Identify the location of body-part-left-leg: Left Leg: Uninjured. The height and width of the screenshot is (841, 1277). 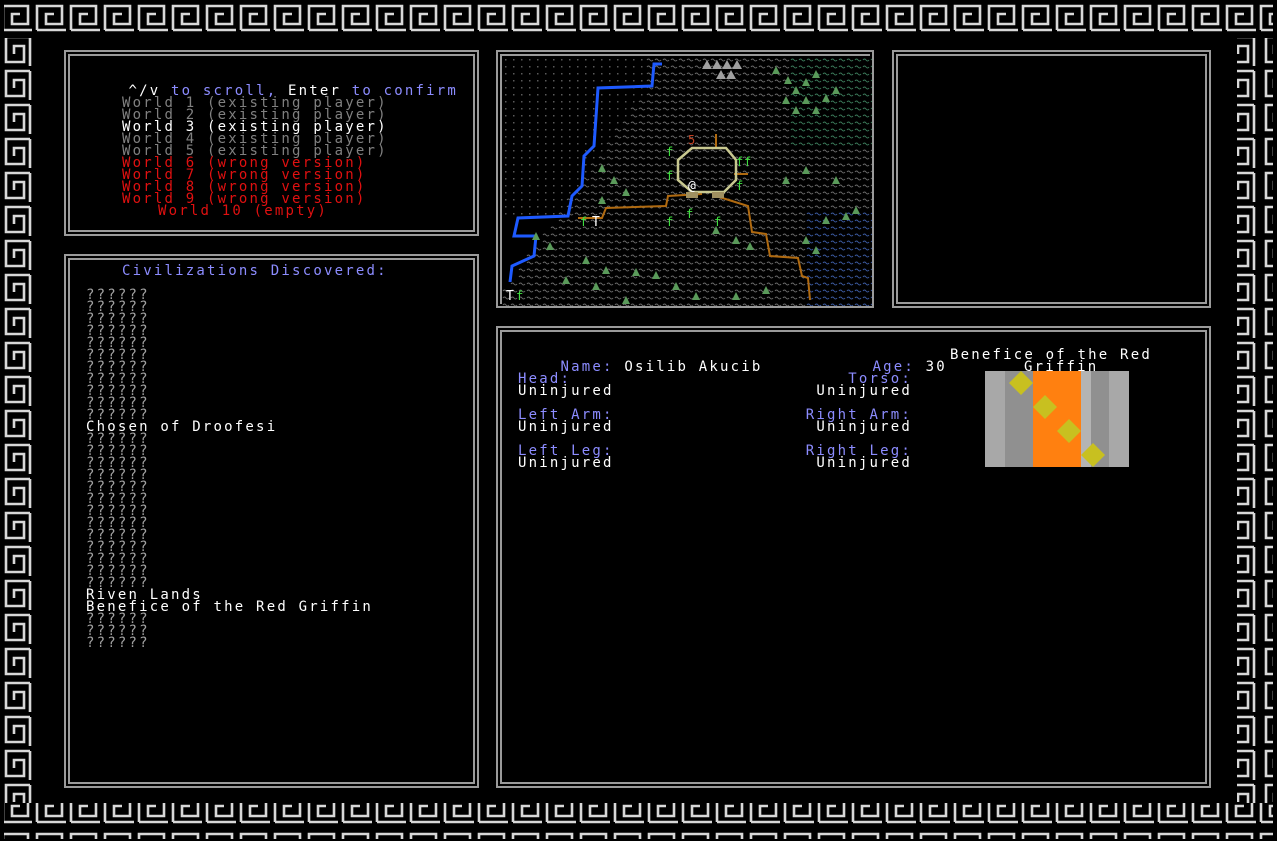
(566, 457).